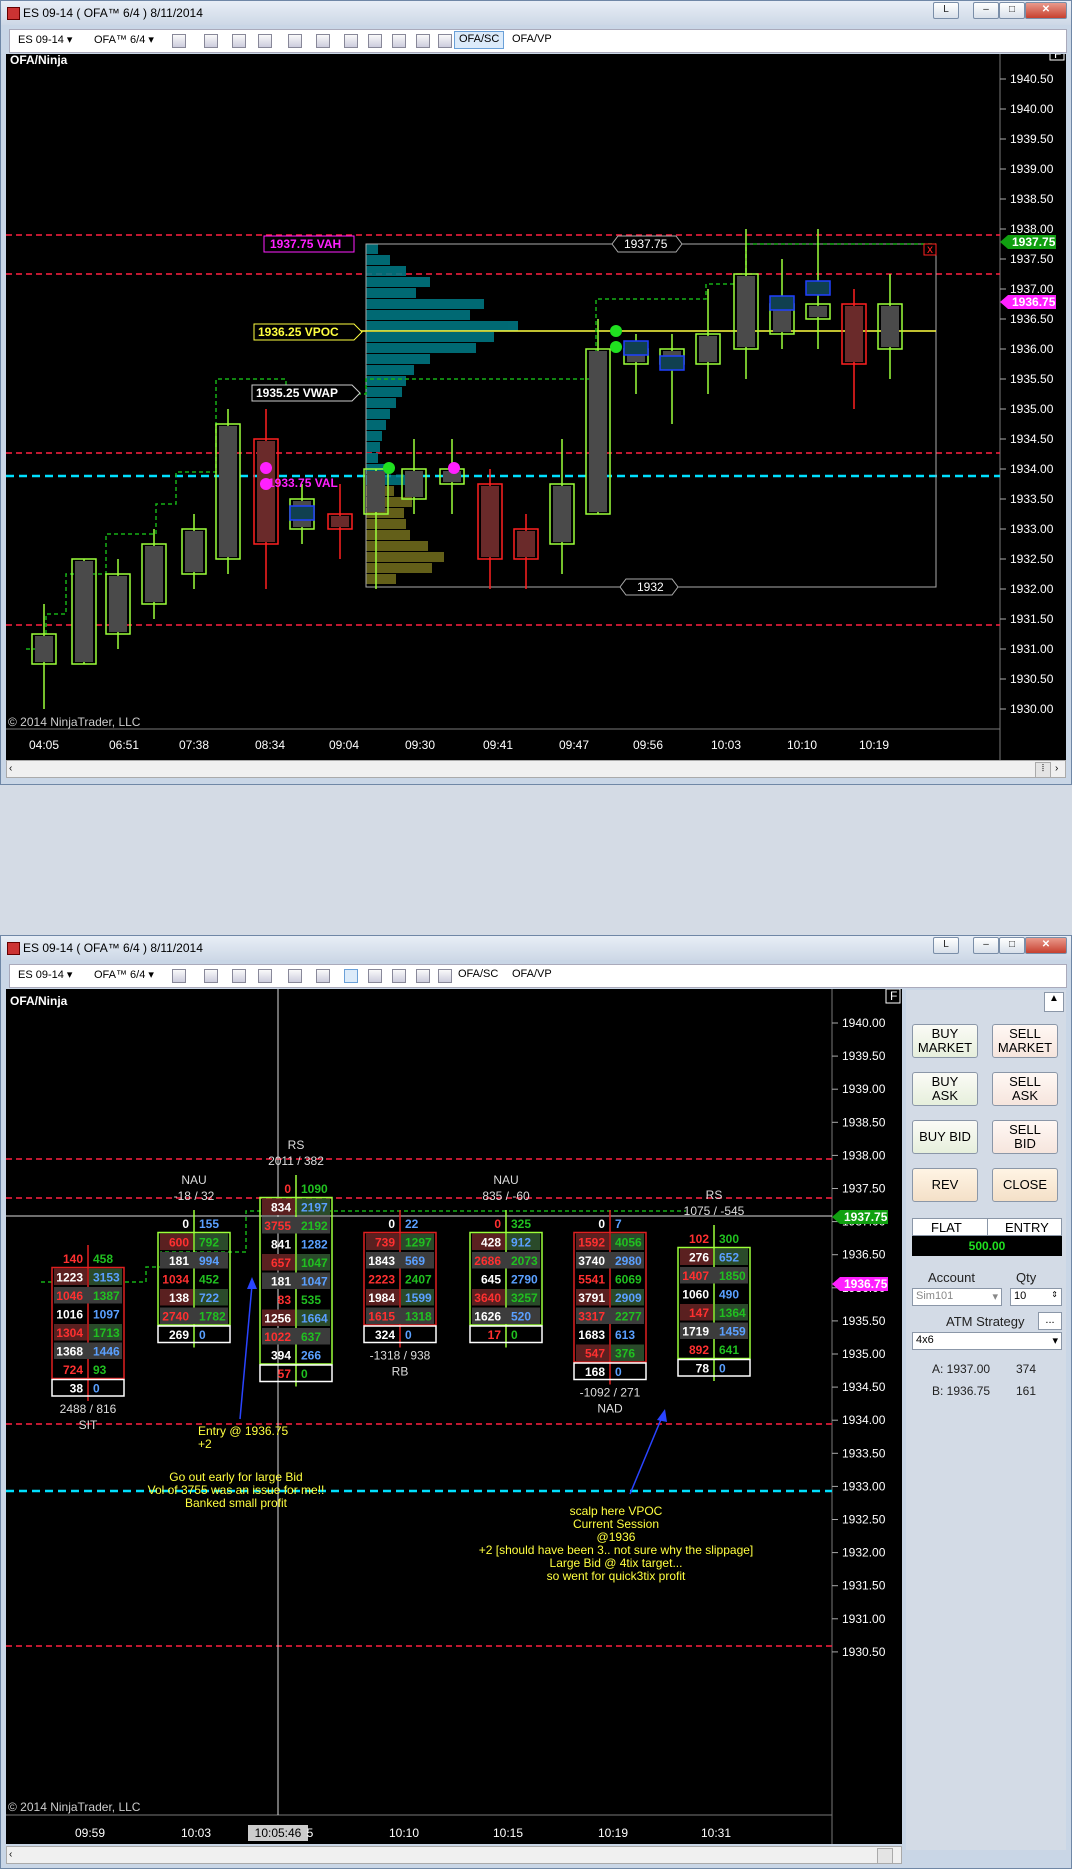  What do you see at coordinates (1025, 1185) in the screenshot?
I see `close-position-button: CLOSE` at bounding box center [1025, 1185].